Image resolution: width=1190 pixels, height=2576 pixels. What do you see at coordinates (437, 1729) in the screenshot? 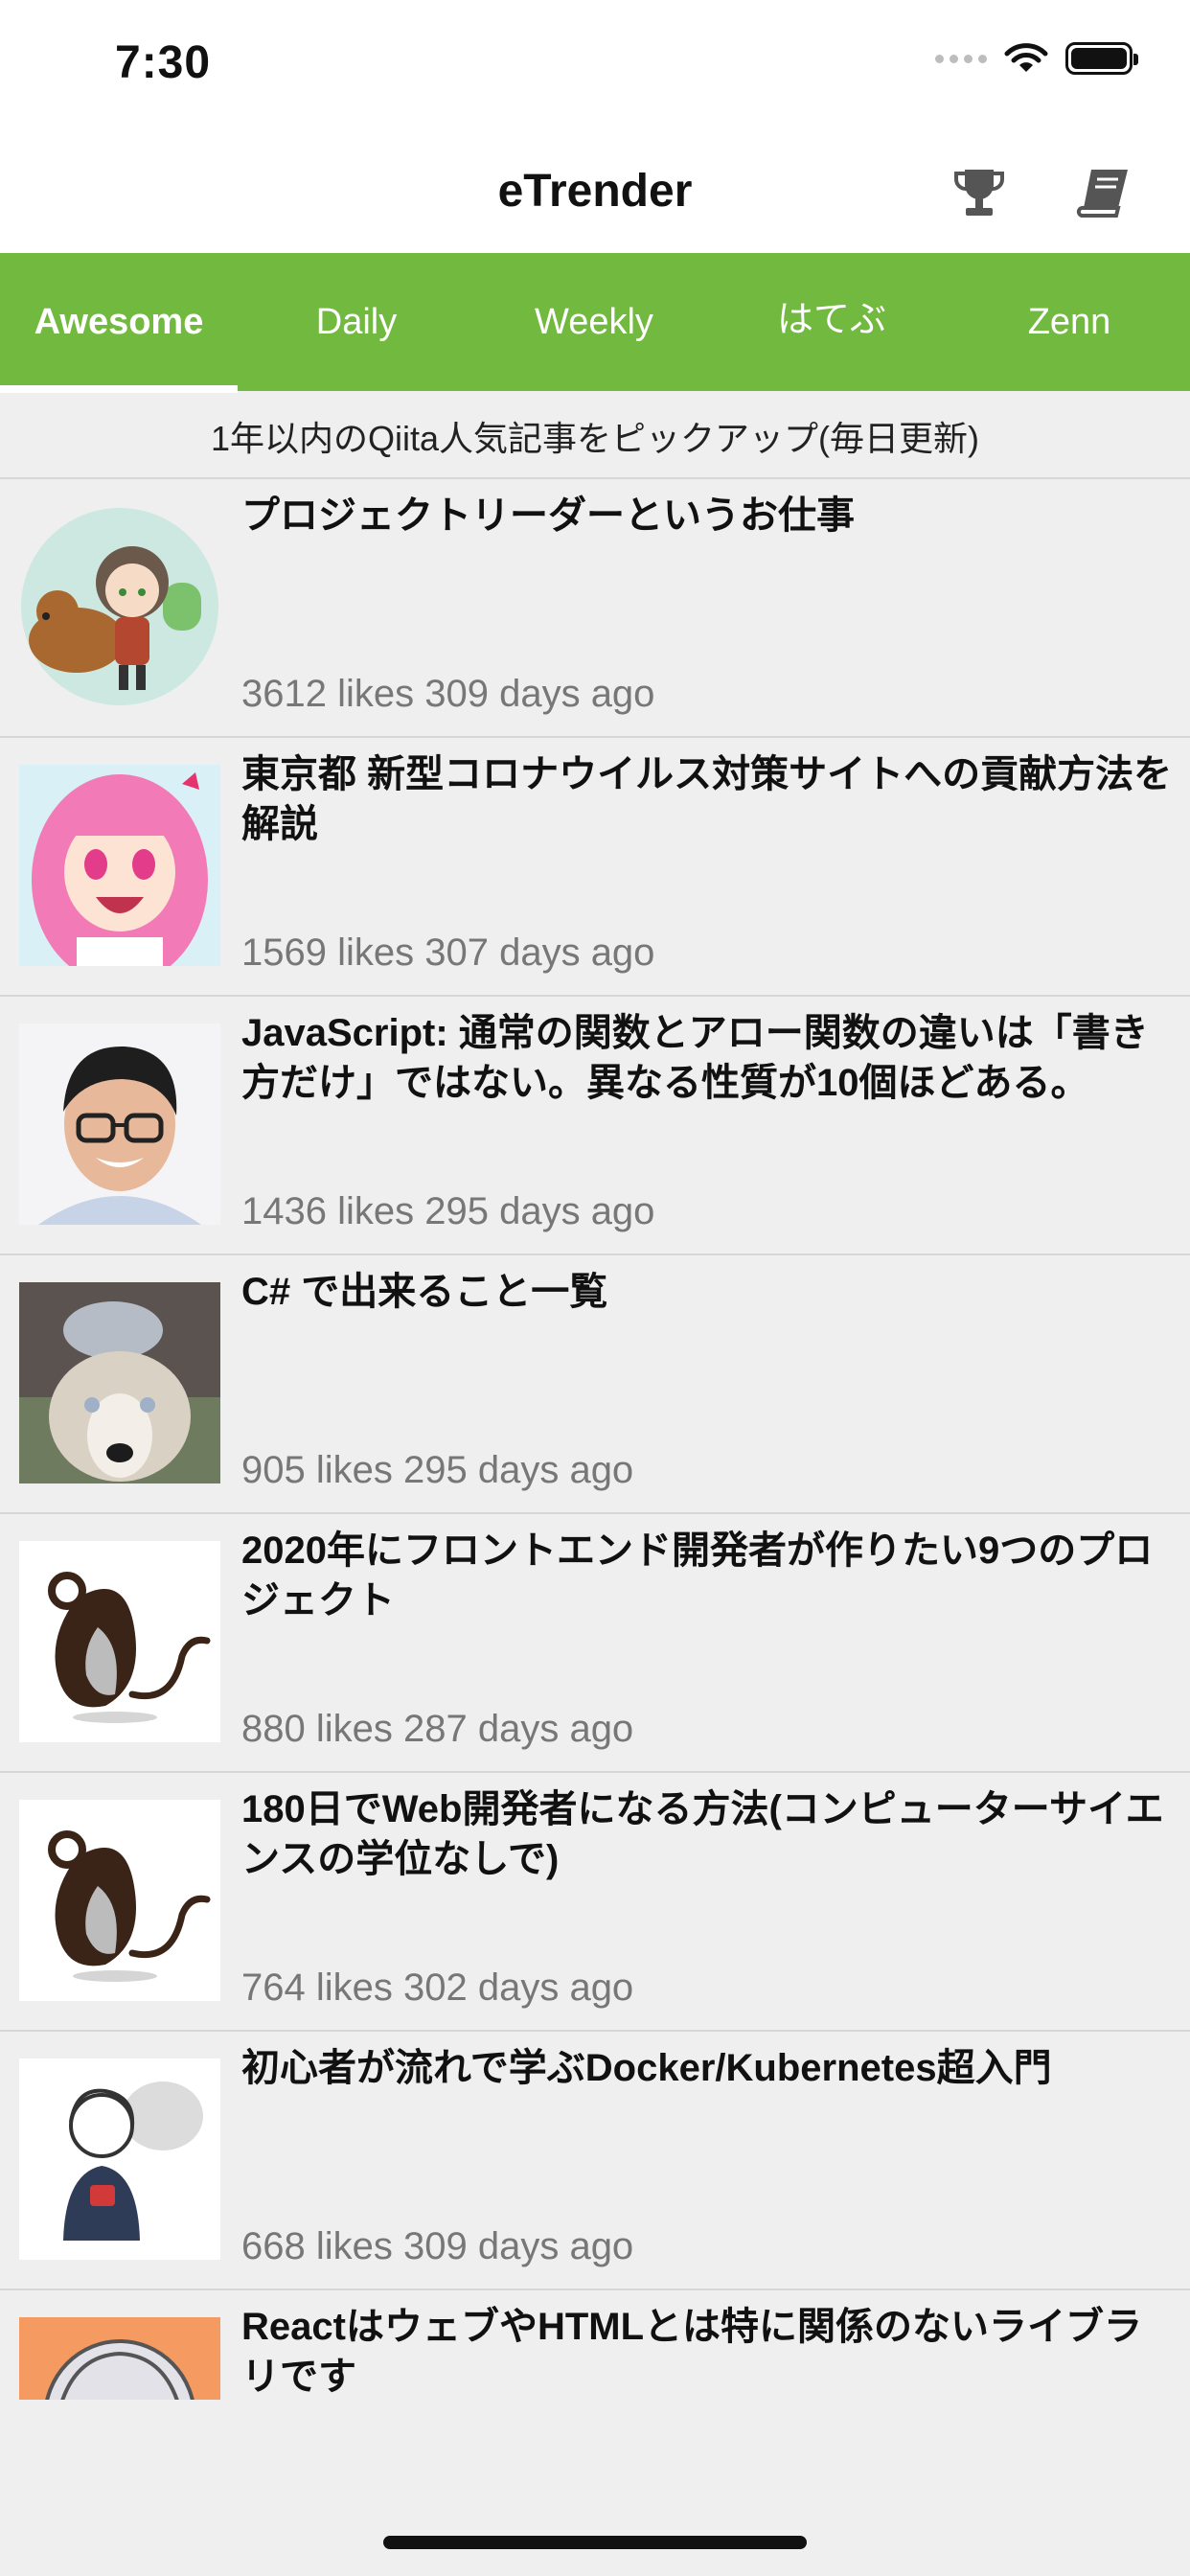
I see `article-meta: 880 likes 287 days ago` at bounding box center [437, 1729].